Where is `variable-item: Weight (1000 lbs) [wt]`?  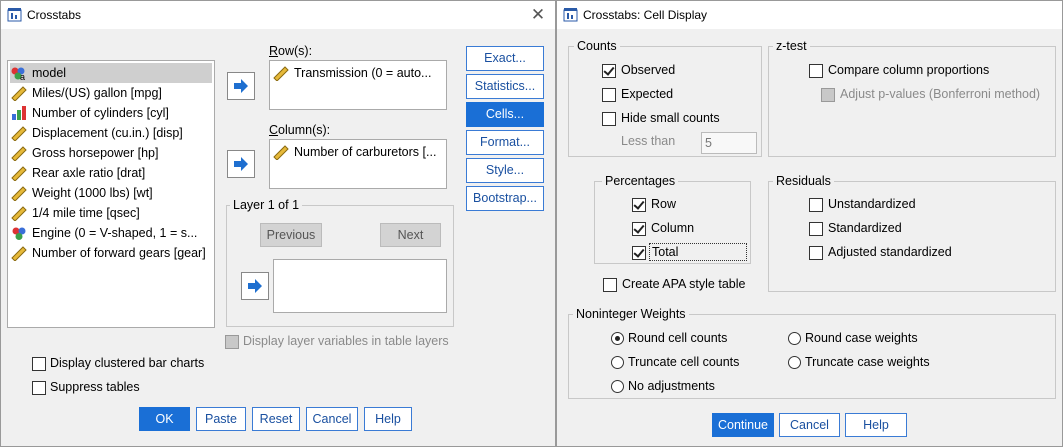
variable-item: Weight (1000 lbs) [wt] is located at coordinates (111, 193).